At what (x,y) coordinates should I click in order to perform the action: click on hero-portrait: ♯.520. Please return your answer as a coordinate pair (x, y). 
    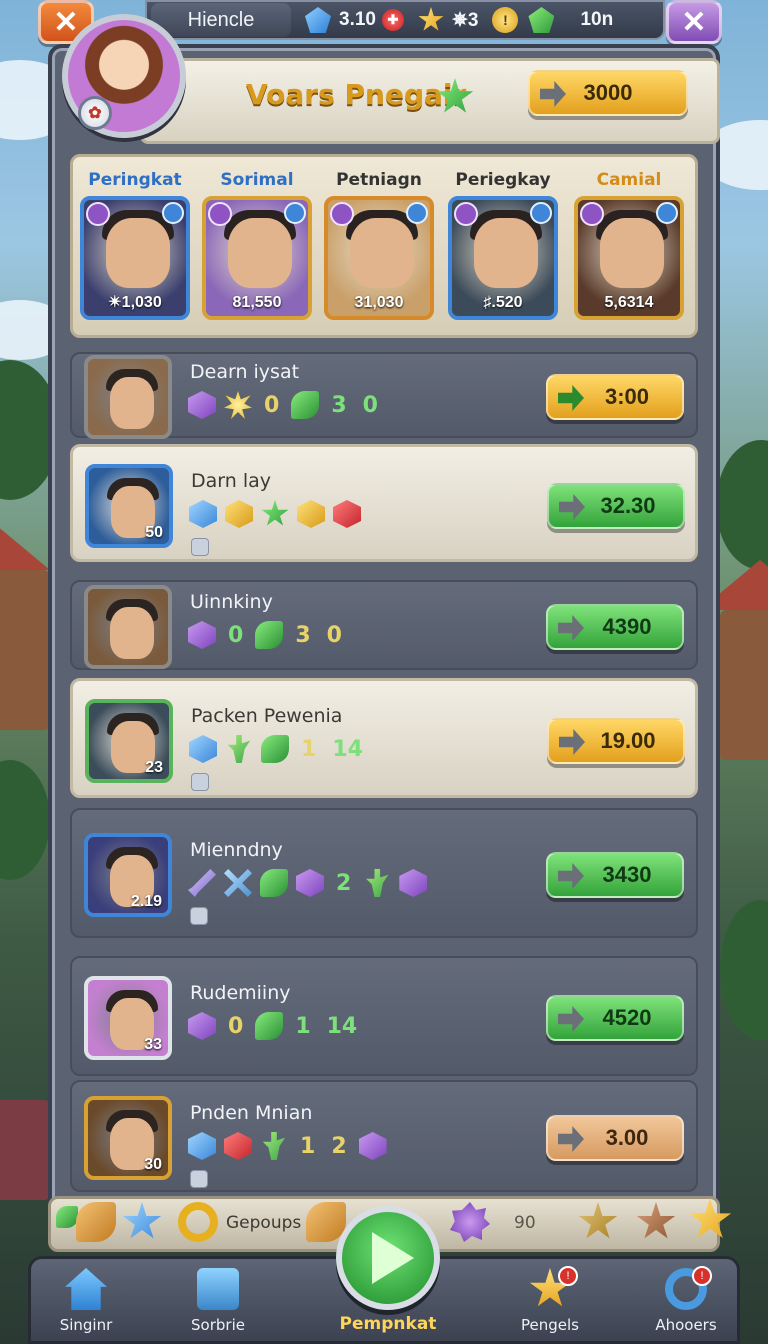
    Looking at the image, I should click on (503, 258).